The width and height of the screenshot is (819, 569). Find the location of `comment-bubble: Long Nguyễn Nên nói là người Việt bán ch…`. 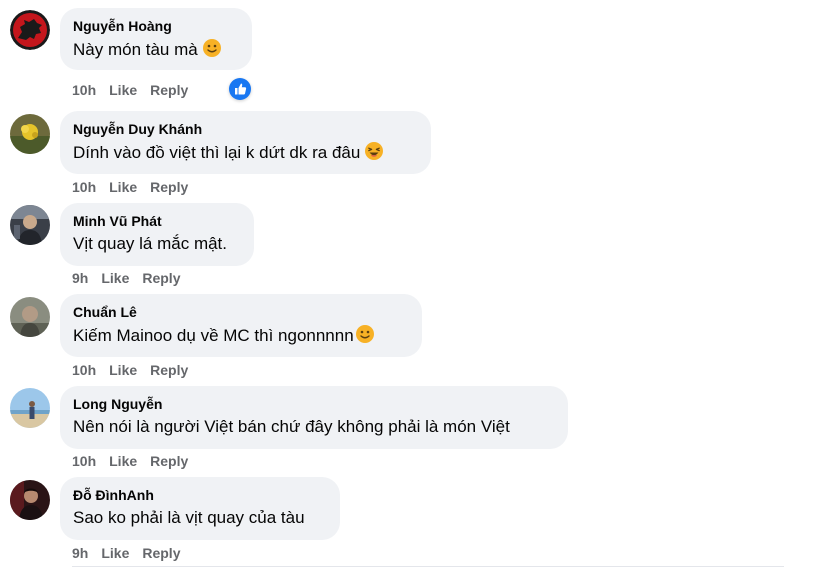

comment-bubble: Long Nguyễn Nên nói là người Việt bán ch… is located at coordinates (314, 417).